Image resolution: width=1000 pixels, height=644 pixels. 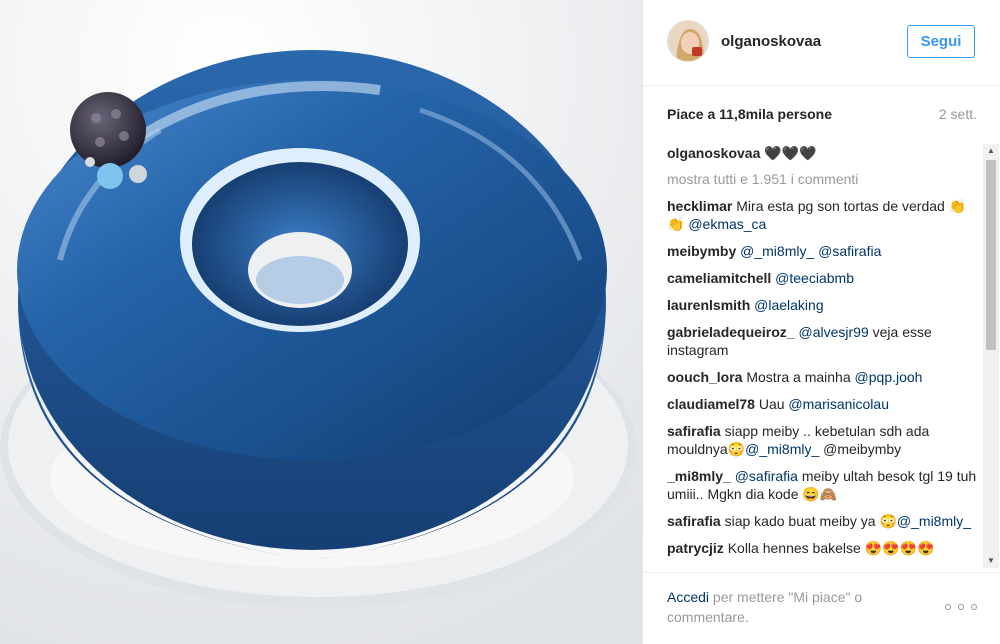 I want to click on comment-author: laurenlsmith, so click(x=708, y=305).